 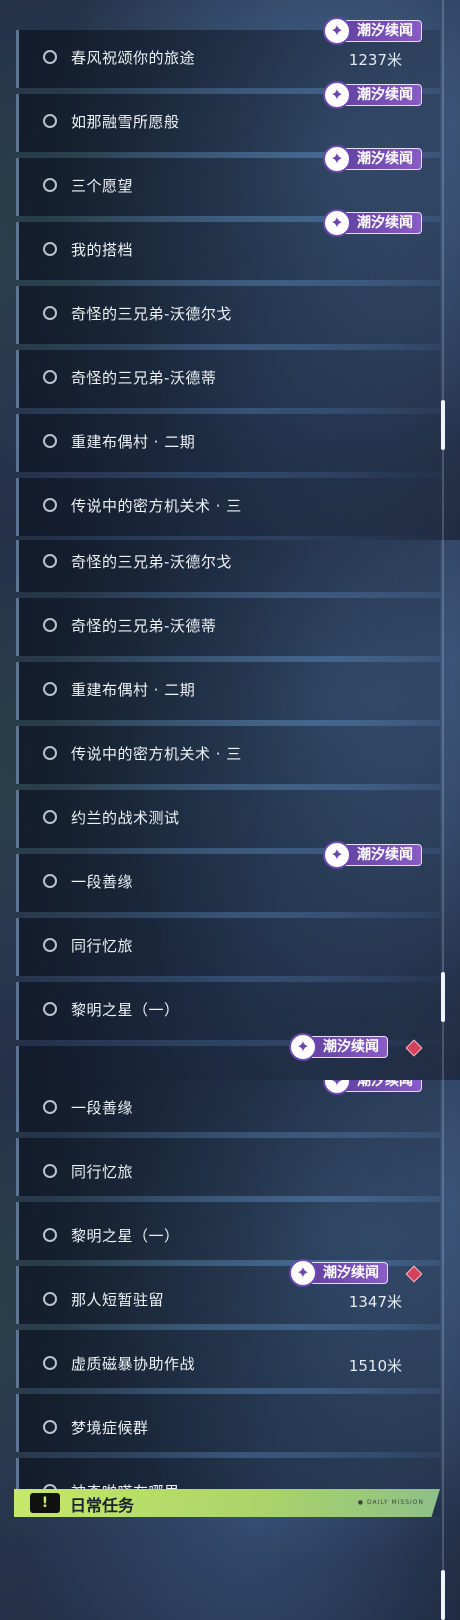 I want to click on quest-item: ✦ 潮汐续闻 那人短暂驻留 1347米, so click(x=228, y=1291).